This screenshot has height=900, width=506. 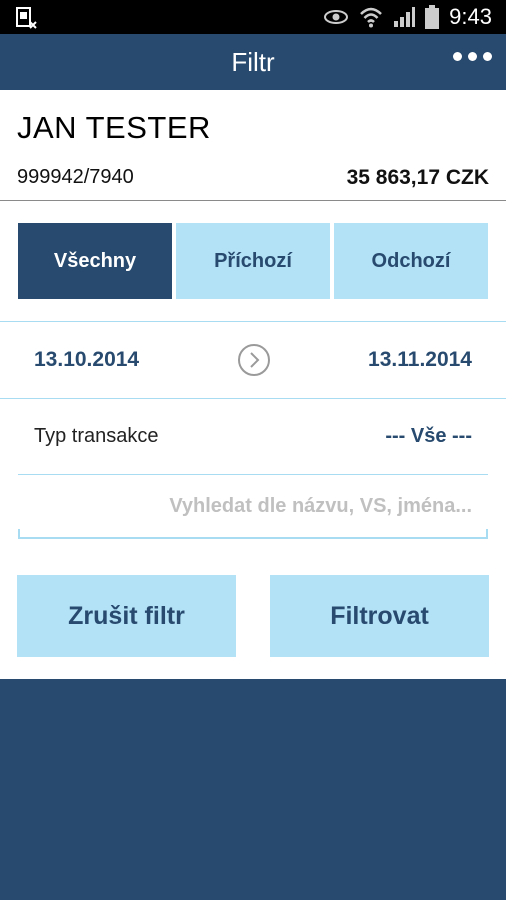 I want to click on clear-filter-button: Zrušit filtr, so click(x=126, y=616).